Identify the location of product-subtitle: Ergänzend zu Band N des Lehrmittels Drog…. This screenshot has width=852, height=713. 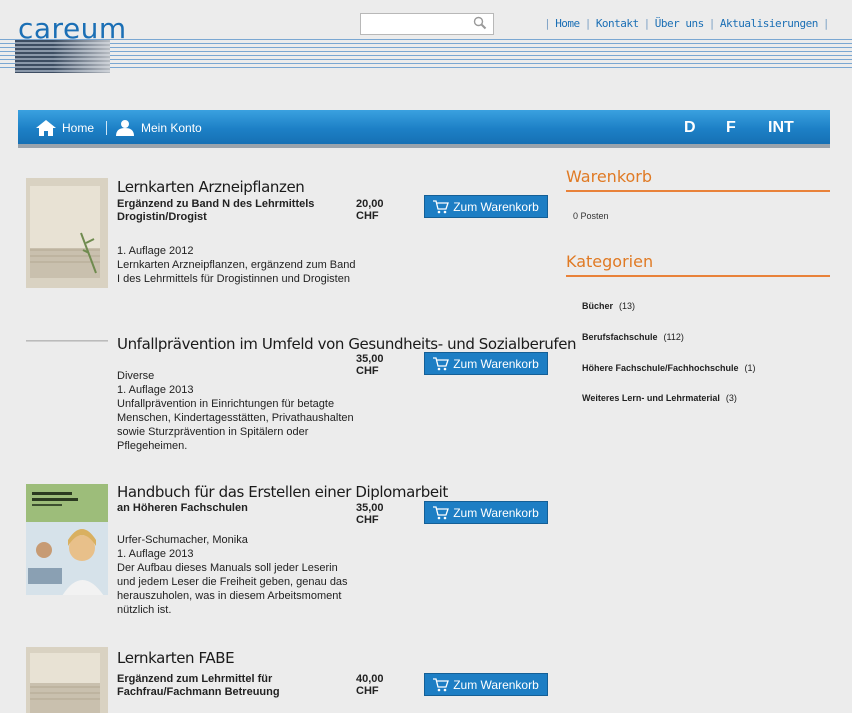
(216, 210).